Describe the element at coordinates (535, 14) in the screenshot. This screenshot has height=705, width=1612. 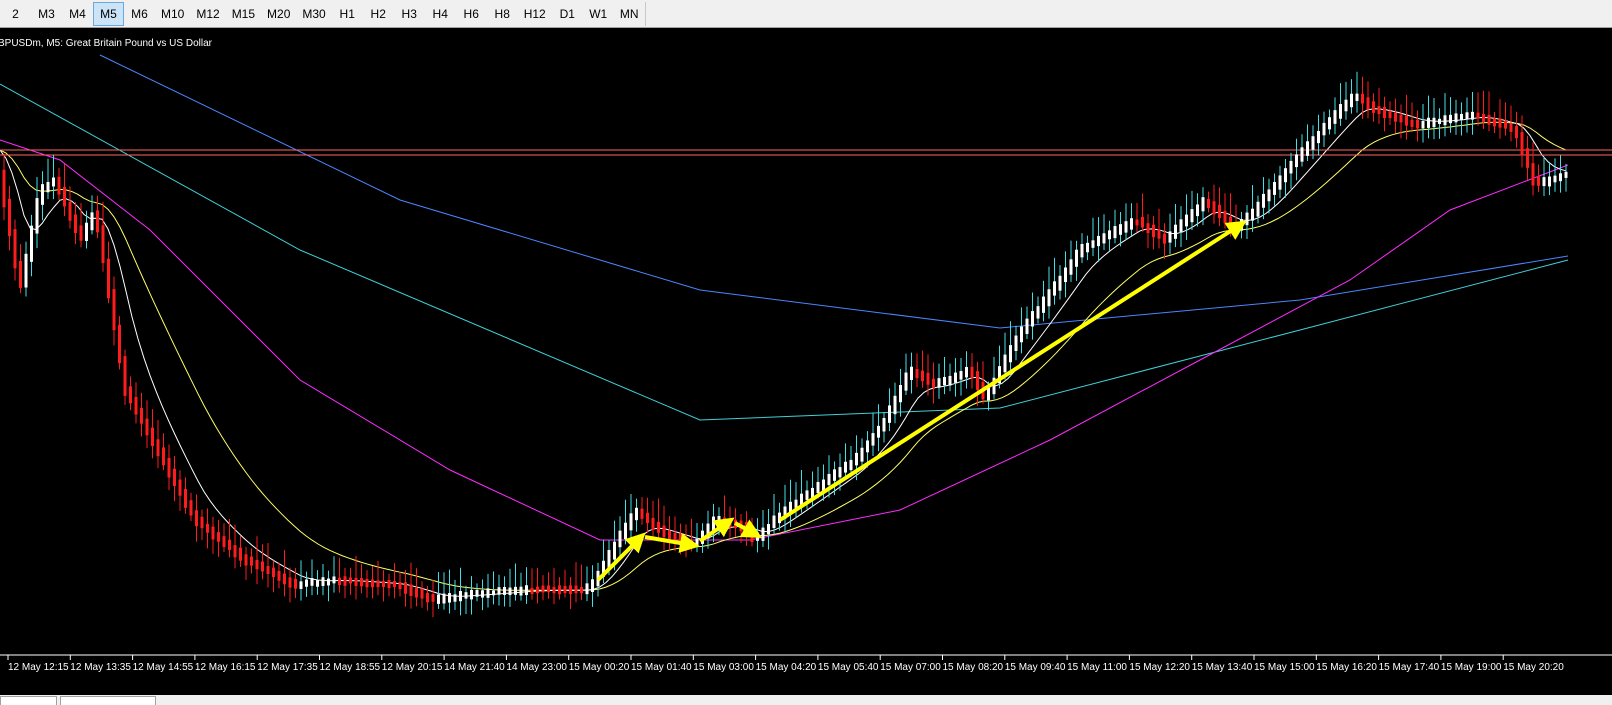
I see `timeframe-h12: H12` at that location.